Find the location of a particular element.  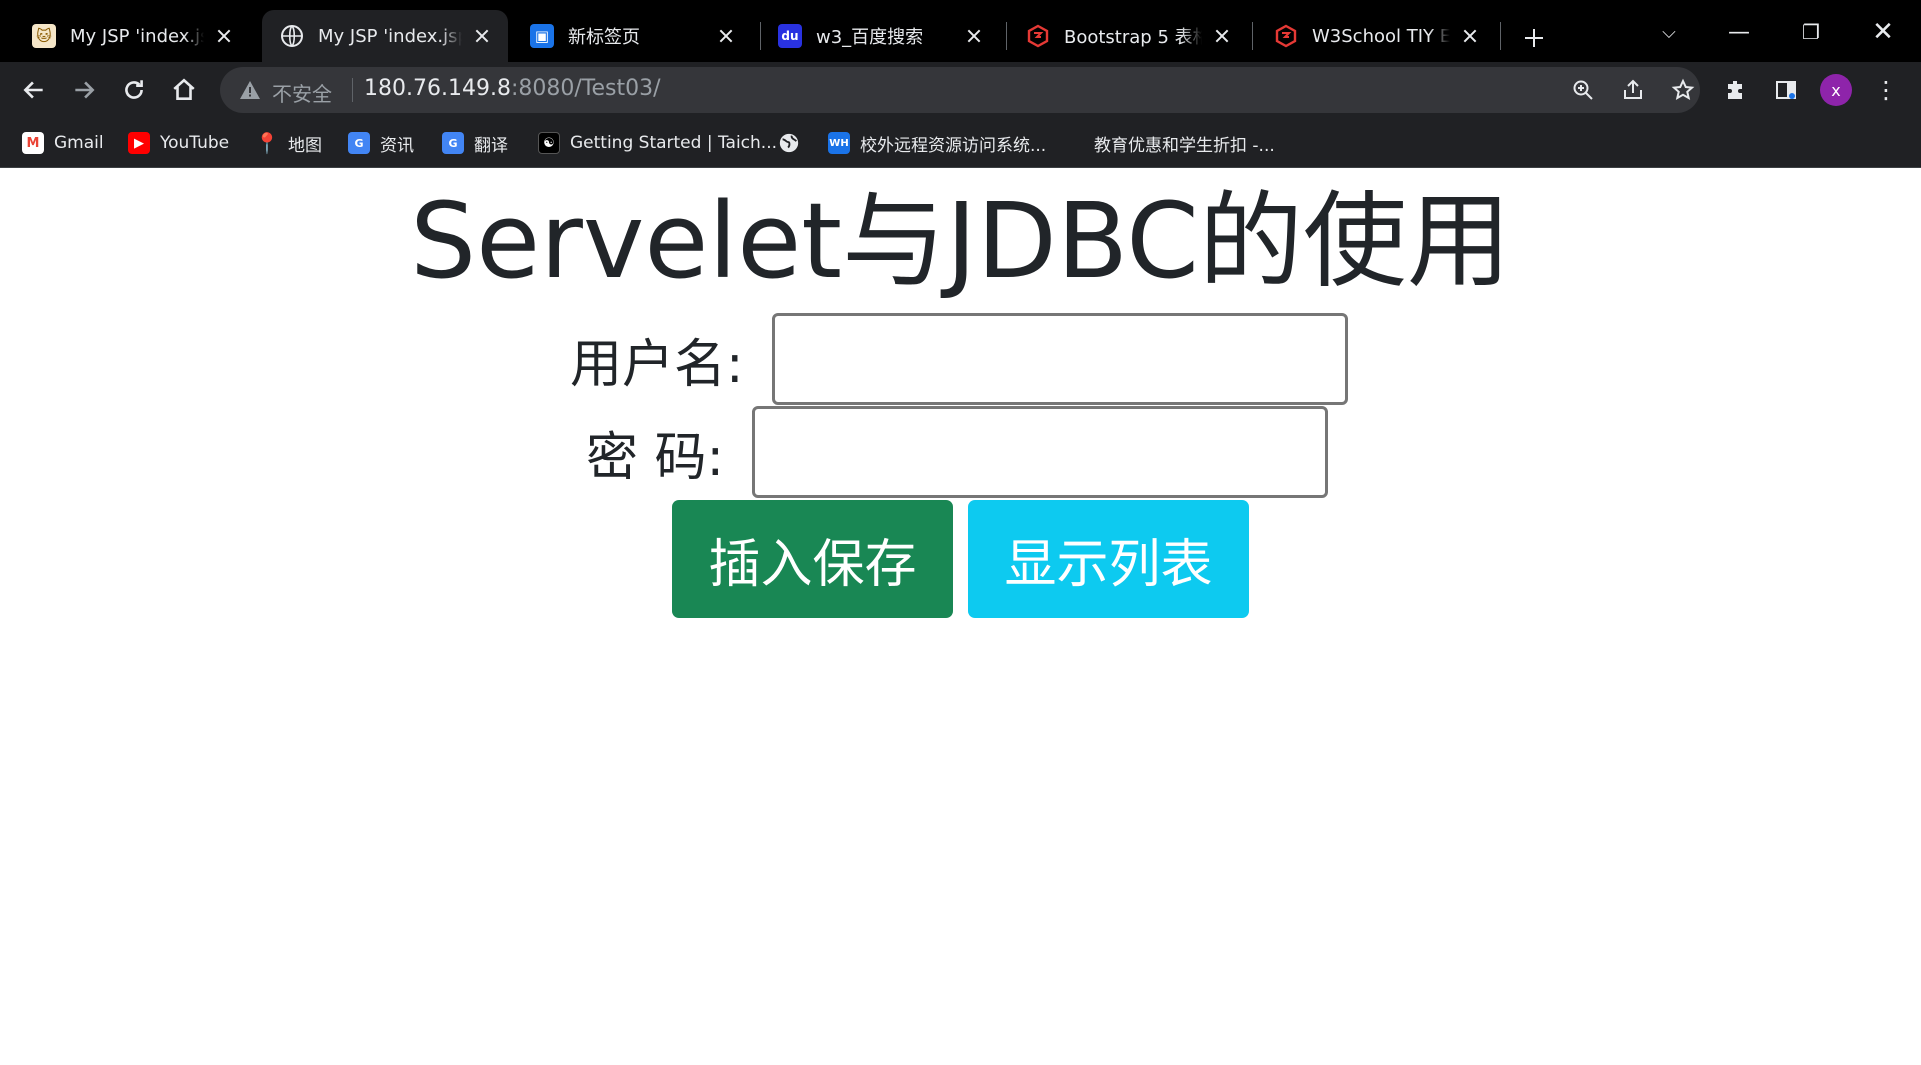

side-panel-icon is located at coordinates (1786, 90).